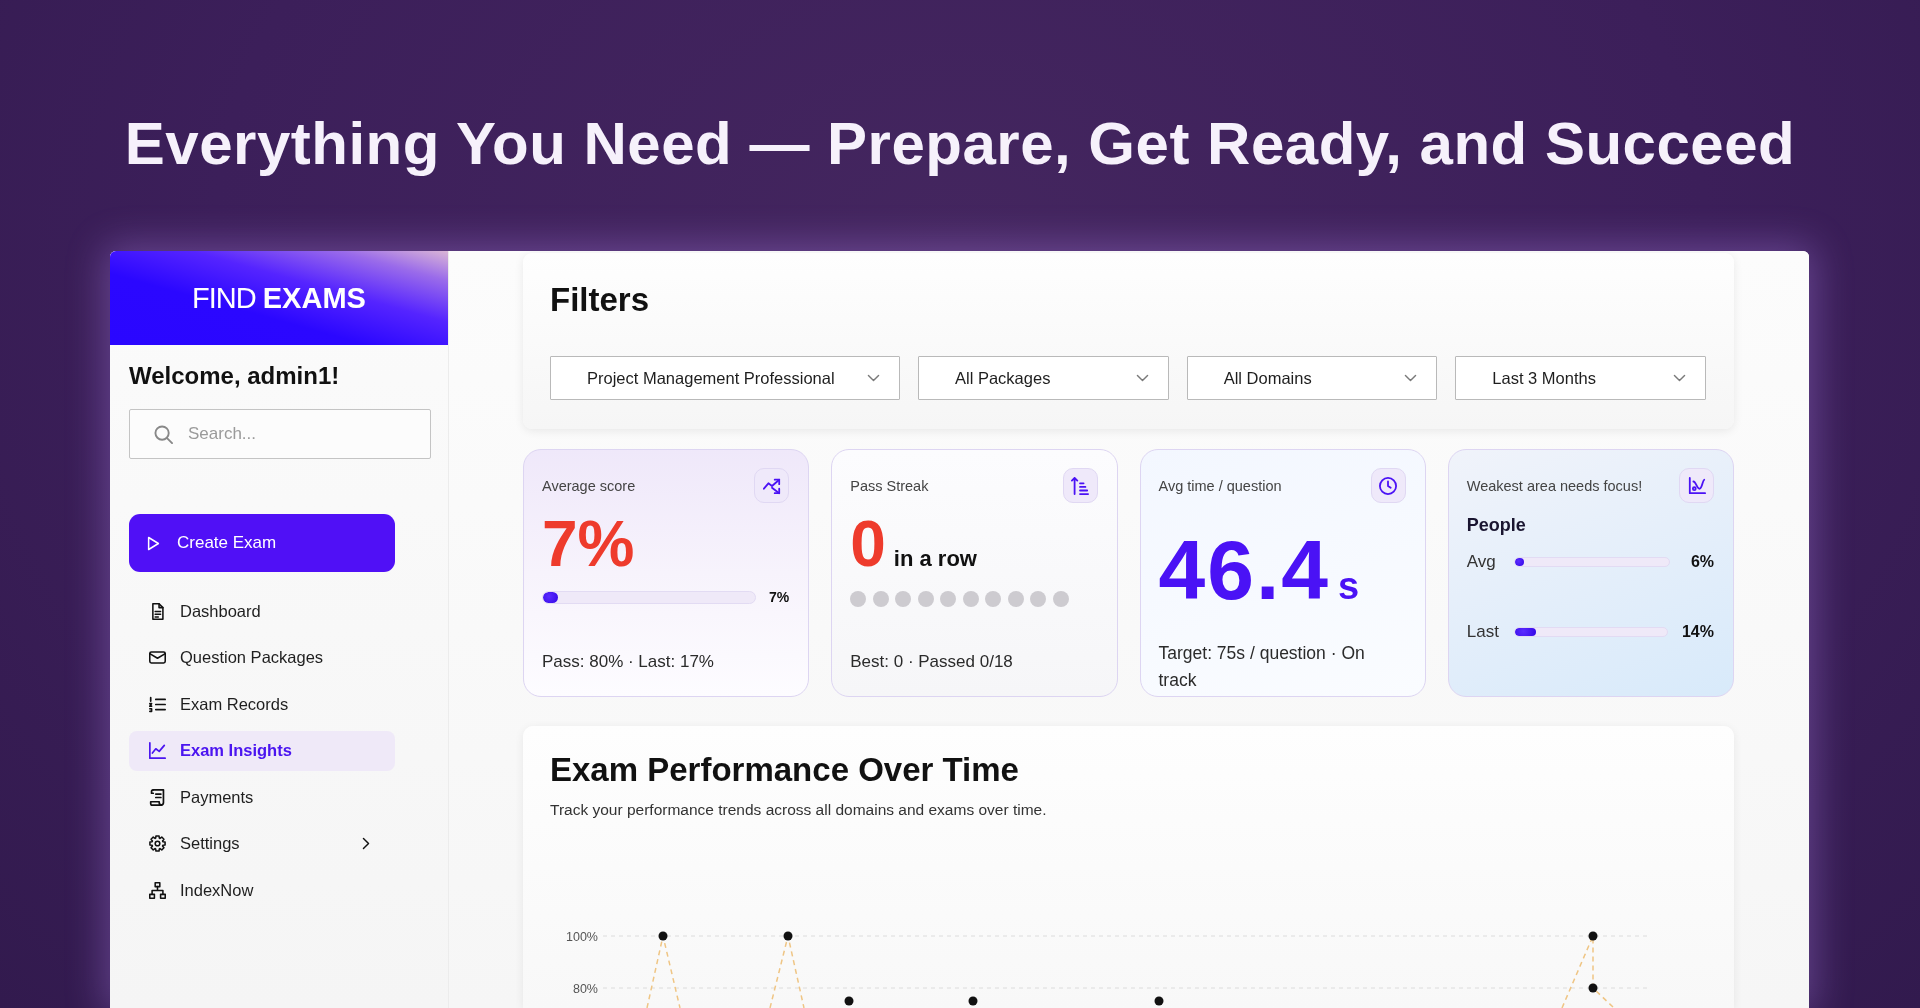 Image resolution: width=1920 pixels, height=1008 pixels. What do you see at coordinates (628, 662) in the screenshot?
I see `card-footer-text: Pass: 80% · Last: 17%` at bounding box center [628, 662].